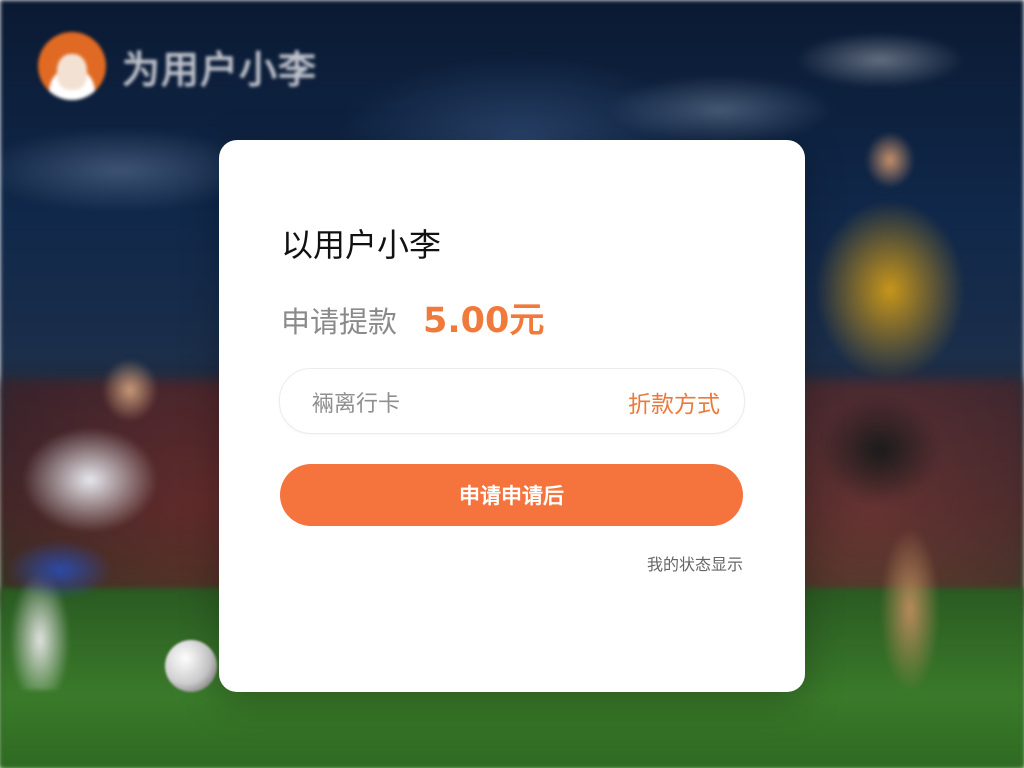 The height and width of the screenshot is (768, 1024). Describe the element at coordinates (191, 666) in the screenshot. I see `football-image` at that location.